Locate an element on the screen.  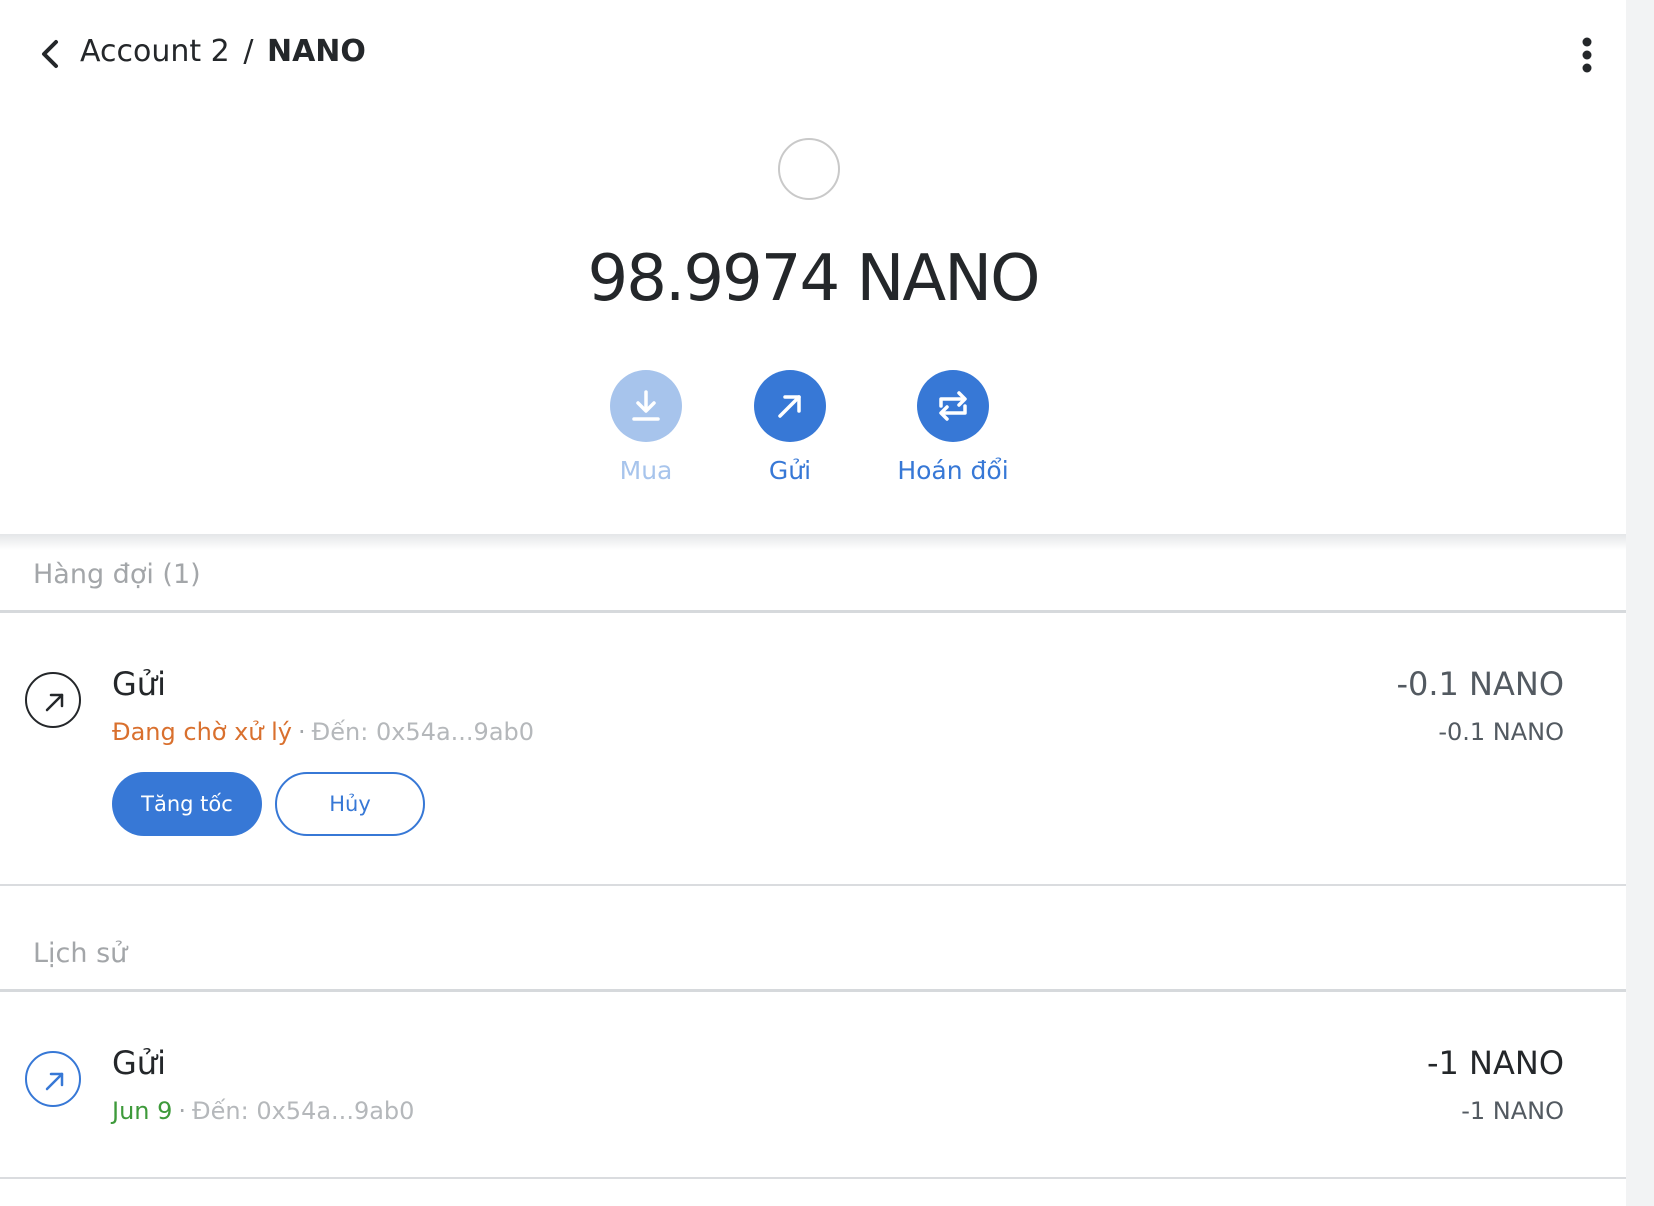
back-button is located at coordinates (51, 54).